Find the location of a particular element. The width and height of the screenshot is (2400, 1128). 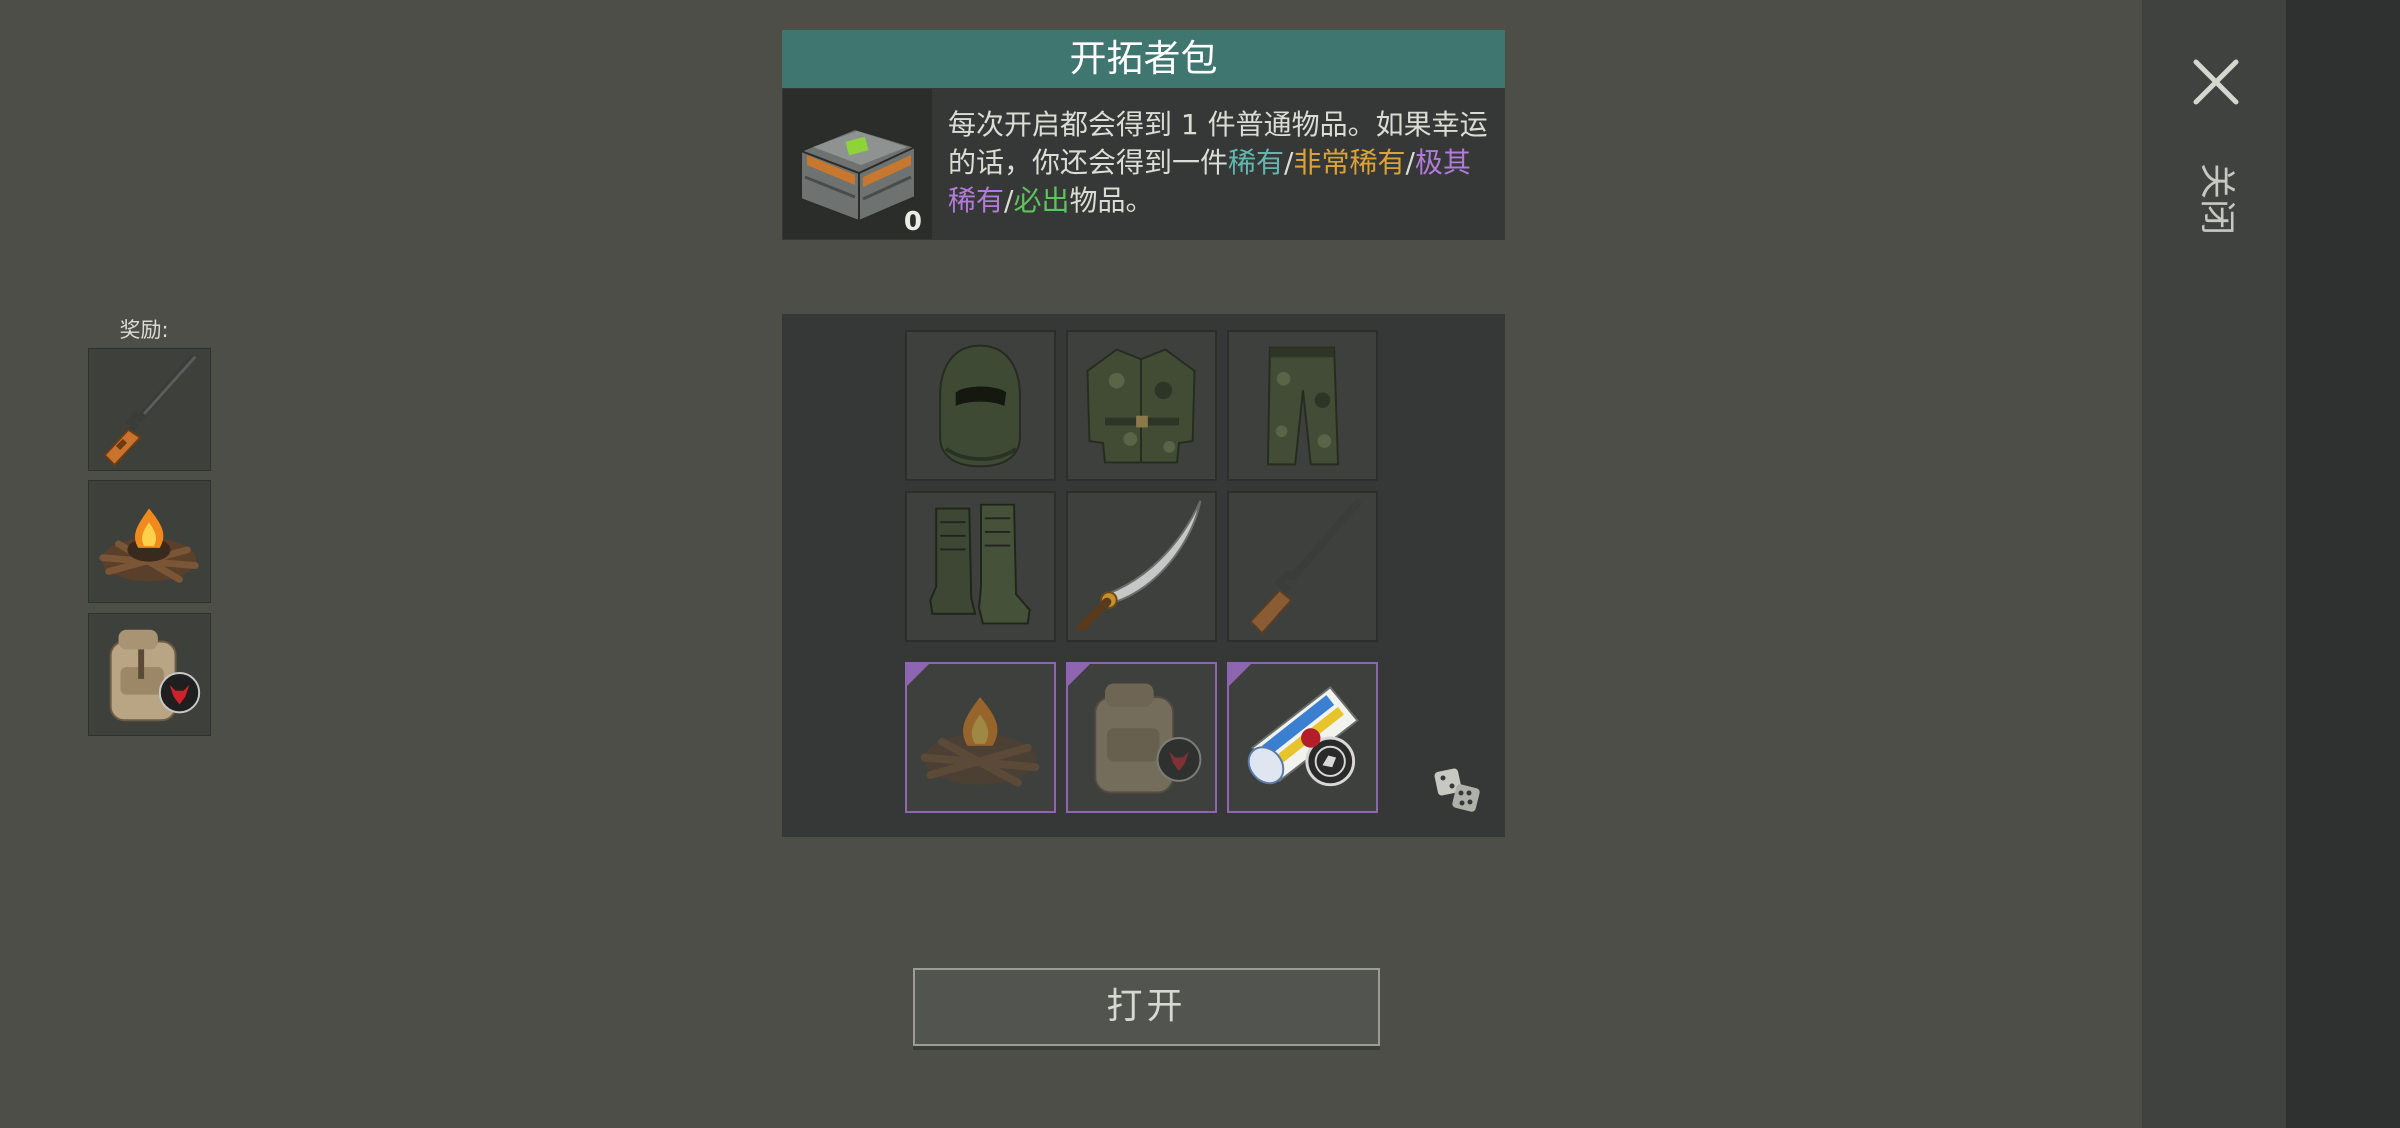

pack-header: 开拓者包 is located at coordinates (1143, 59).